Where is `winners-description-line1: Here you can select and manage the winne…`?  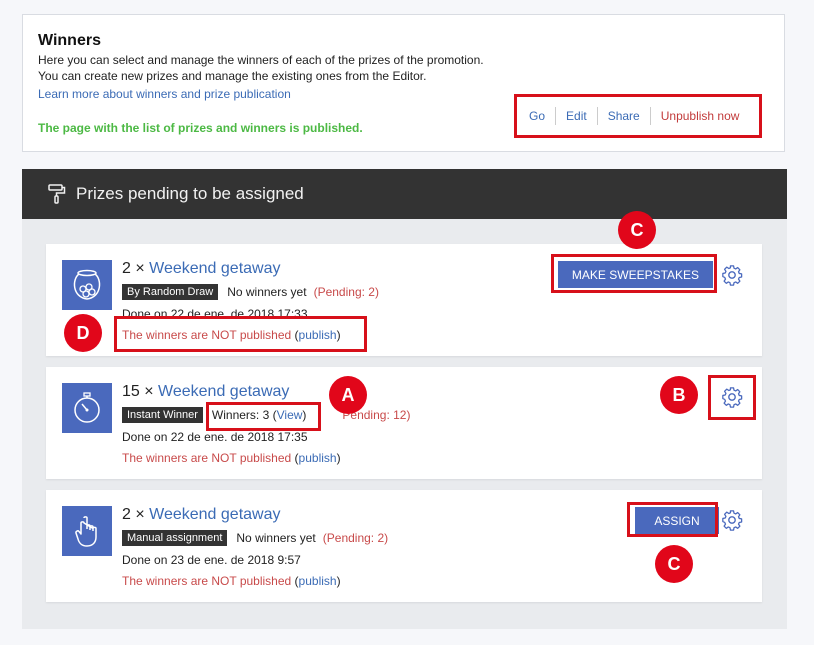 winners-description-line1: Here you can select and manage the winne… is located at coordinates (261, 60).